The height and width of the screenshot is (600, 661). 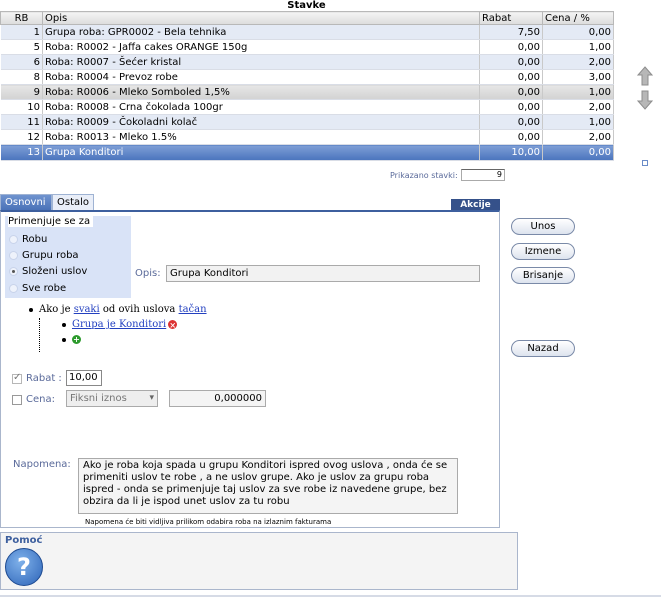 I want to click on remove-condition-icon: ×, so click(x=173, y=324).